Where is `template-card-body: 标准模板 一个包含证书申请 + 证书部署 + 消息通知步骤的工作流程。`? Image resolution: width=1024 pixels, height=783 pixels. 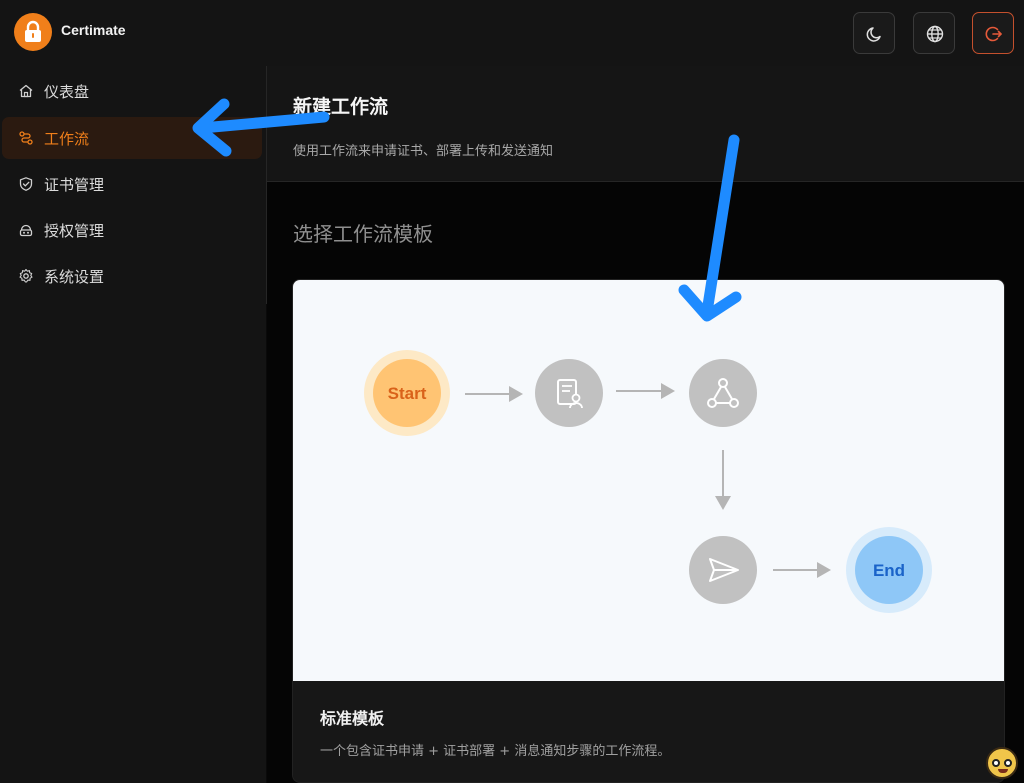 template-card-body: 标准模板 一个包含证书申请 + 证书部署 + 消息通知步骤的工作流程。 is located at coordinates (648, 731).